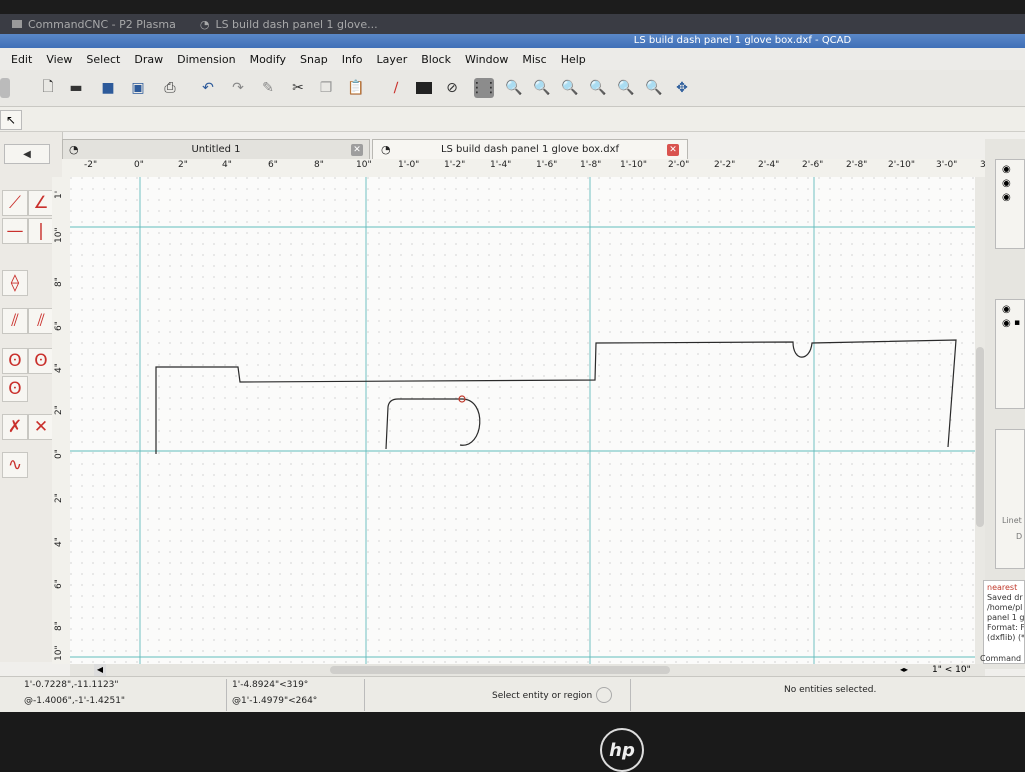 This screenshot has height=772, width=1025. What do you see at coordinates (48, 88) in the screenshot?
I see `new-file-icon: 🗋` at bounding box center [48, 88].